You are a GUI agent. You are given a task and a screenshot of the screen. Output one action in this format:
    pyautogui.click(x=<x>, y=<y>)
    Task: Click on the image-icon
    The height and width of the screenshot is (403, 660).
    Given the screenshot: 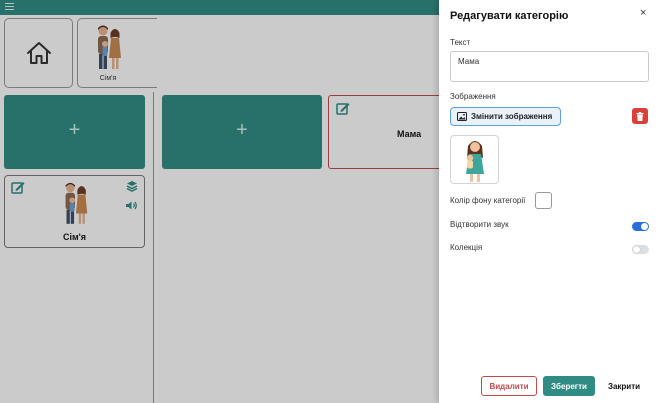 What is the action you would take?
    pyautogui.click(x=462, y=116)
    